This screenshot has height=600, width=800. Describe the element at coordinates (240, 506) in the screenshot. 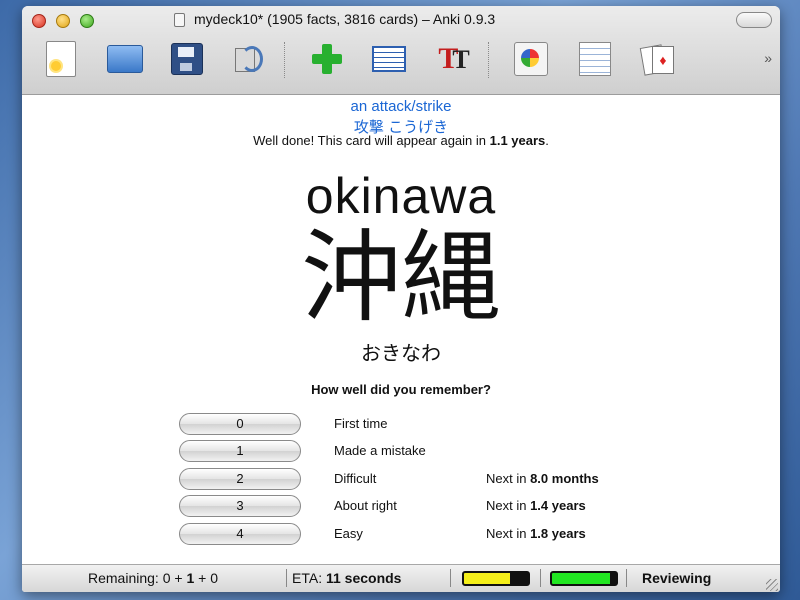

I see `answer-button-3: 3` at that location.